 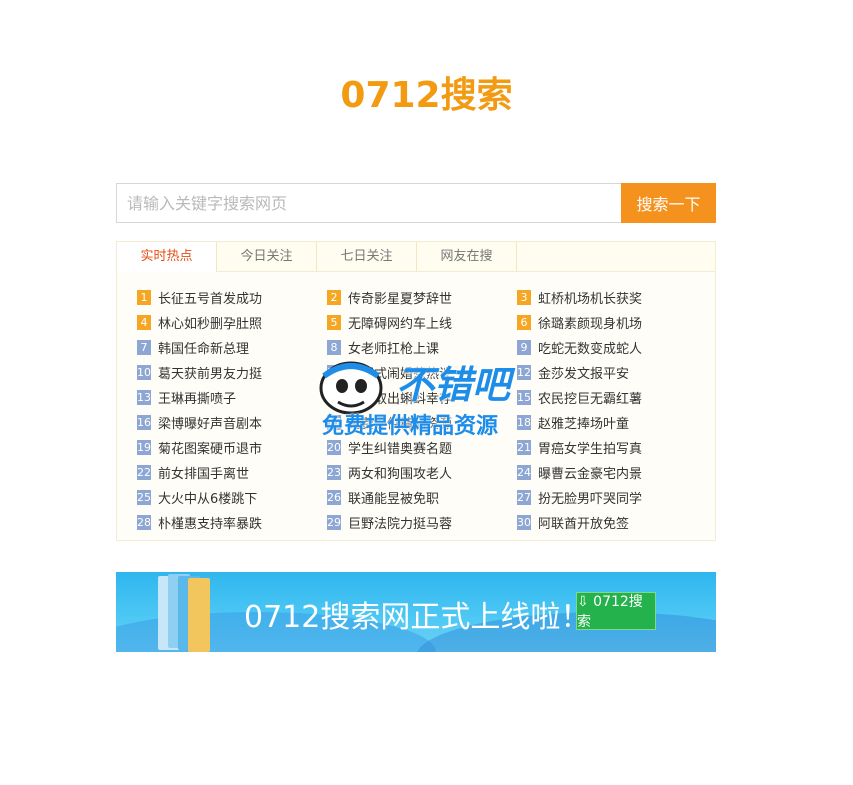 I want to click on banner-card, so click(x=199, y=615).